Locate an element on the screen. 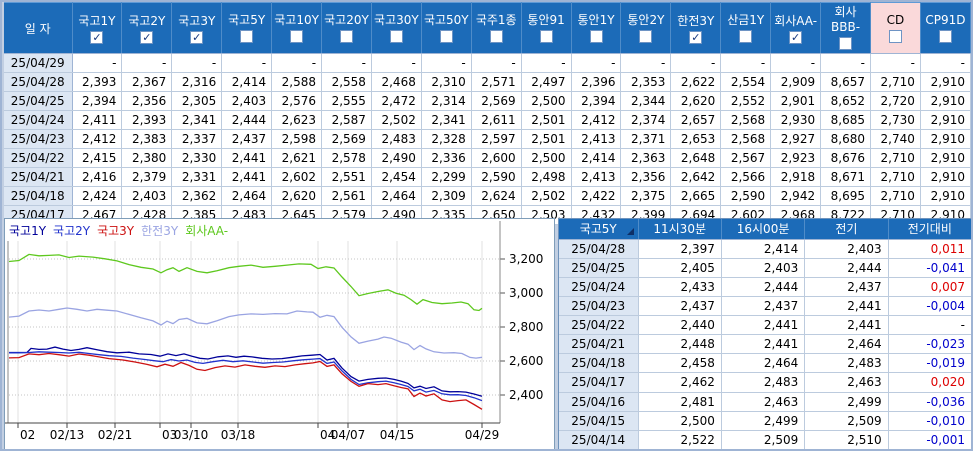 Image resolution: width=973 pixels, height=451 pixels. yield-cell: 2,454 is located at coordinates (396, 177).